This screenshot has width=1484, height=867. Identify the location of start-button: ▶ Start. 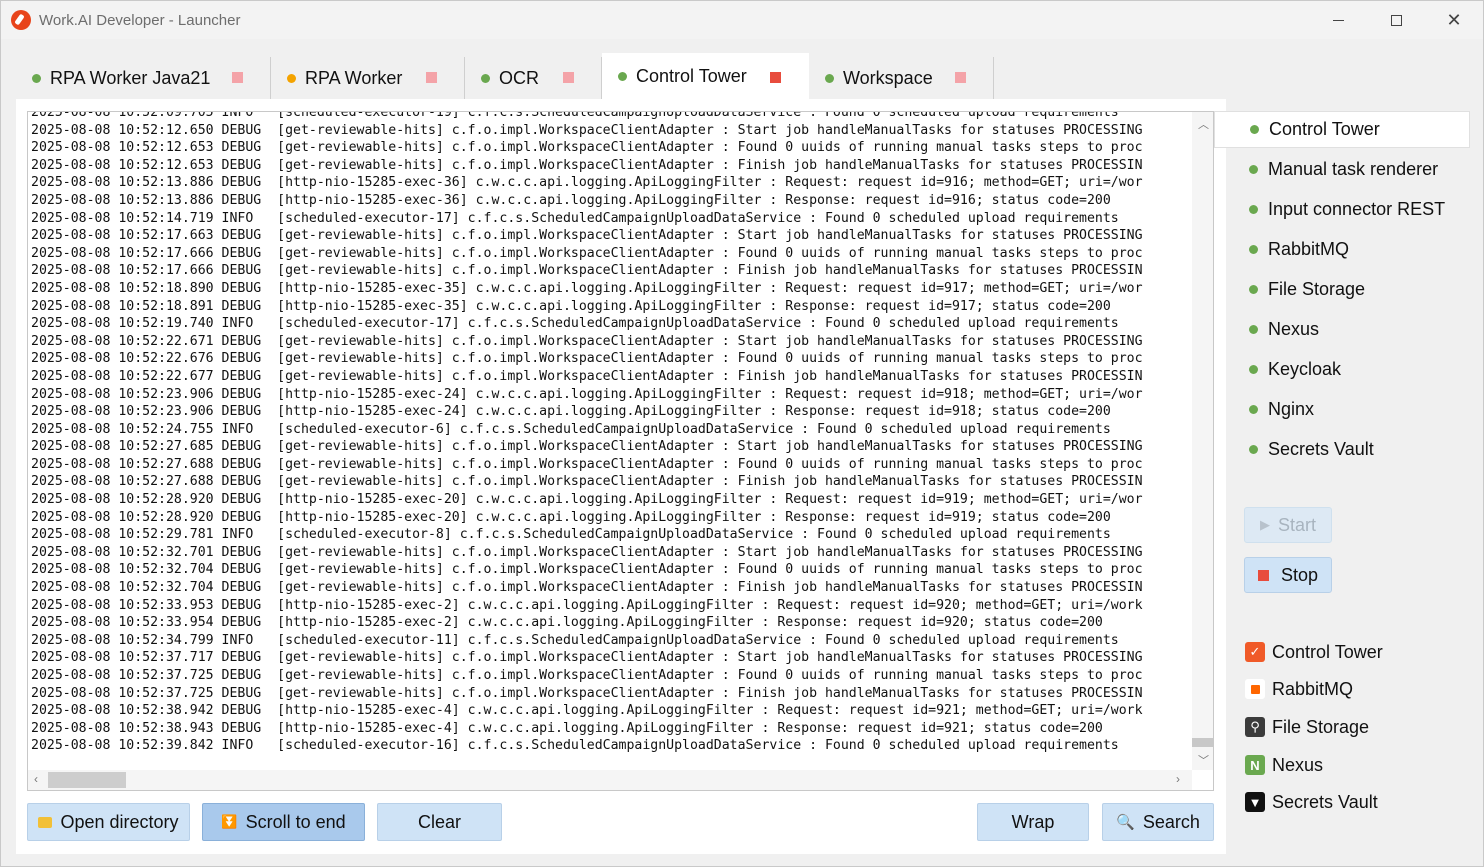
(1288, 525).